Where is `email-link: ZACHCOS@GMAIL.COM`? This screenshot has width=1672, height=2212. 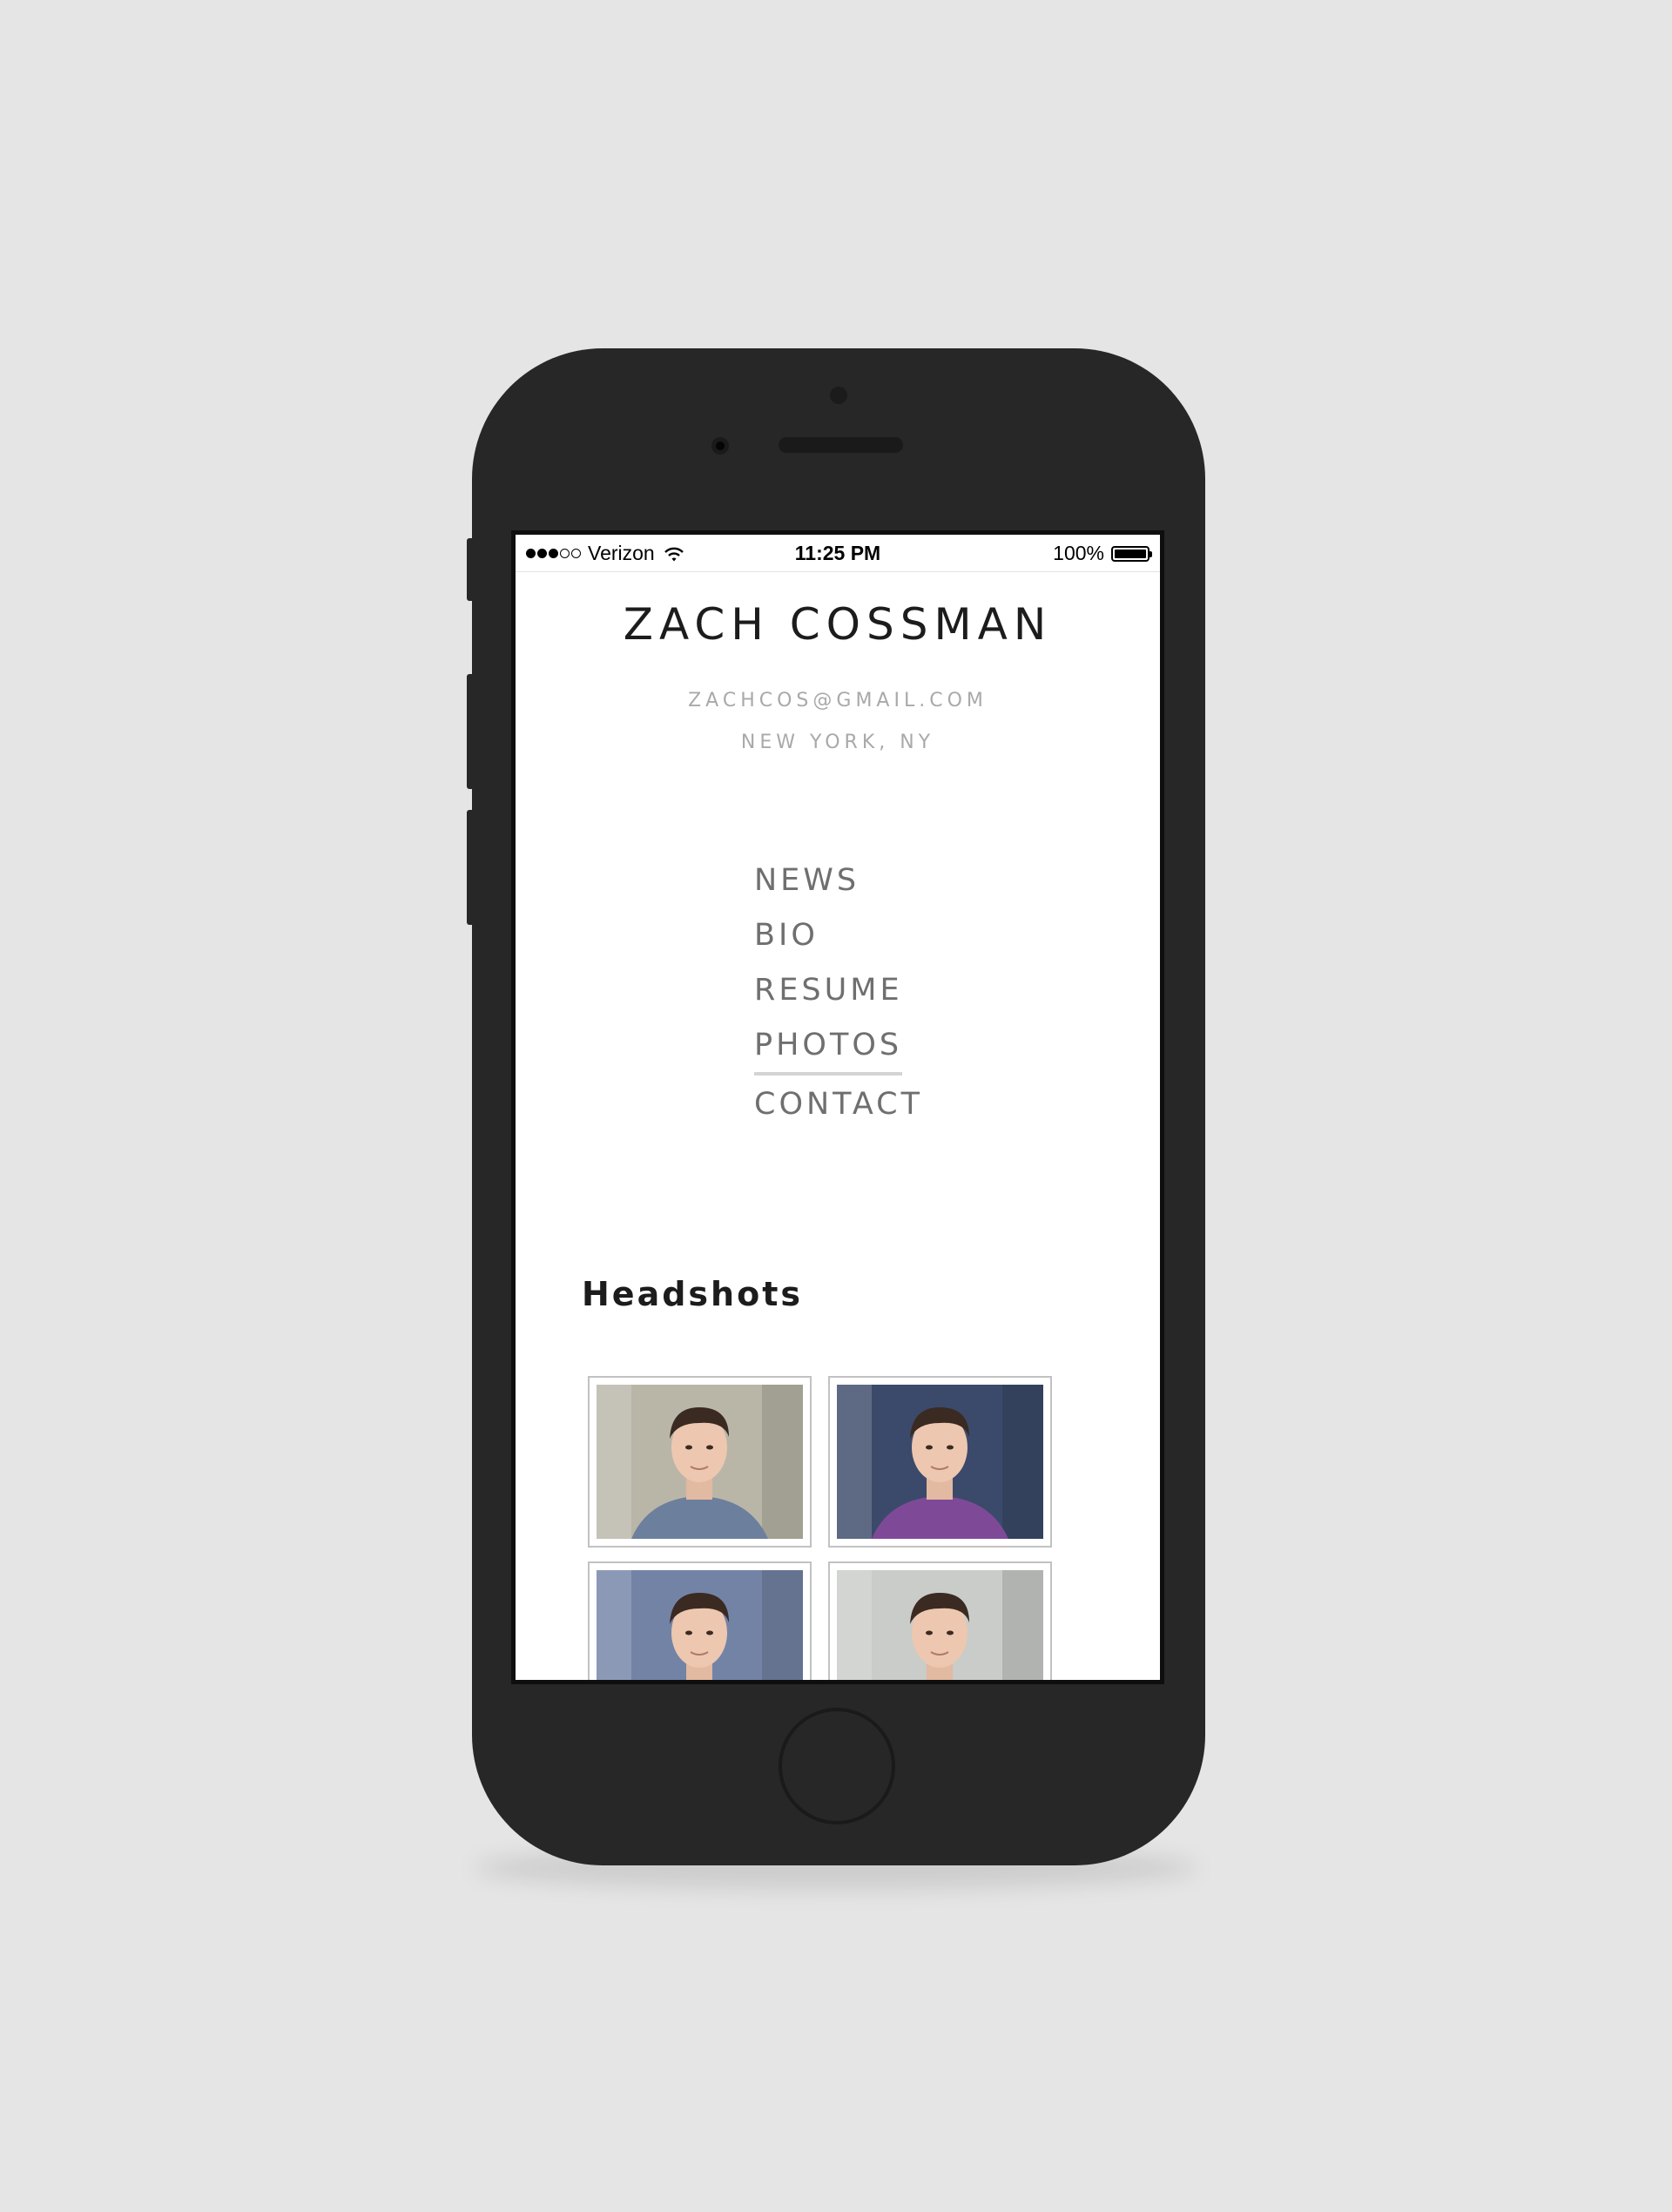 email-link: ZACHCOS@GMAIL.COM is located at coordinates (838, 700).